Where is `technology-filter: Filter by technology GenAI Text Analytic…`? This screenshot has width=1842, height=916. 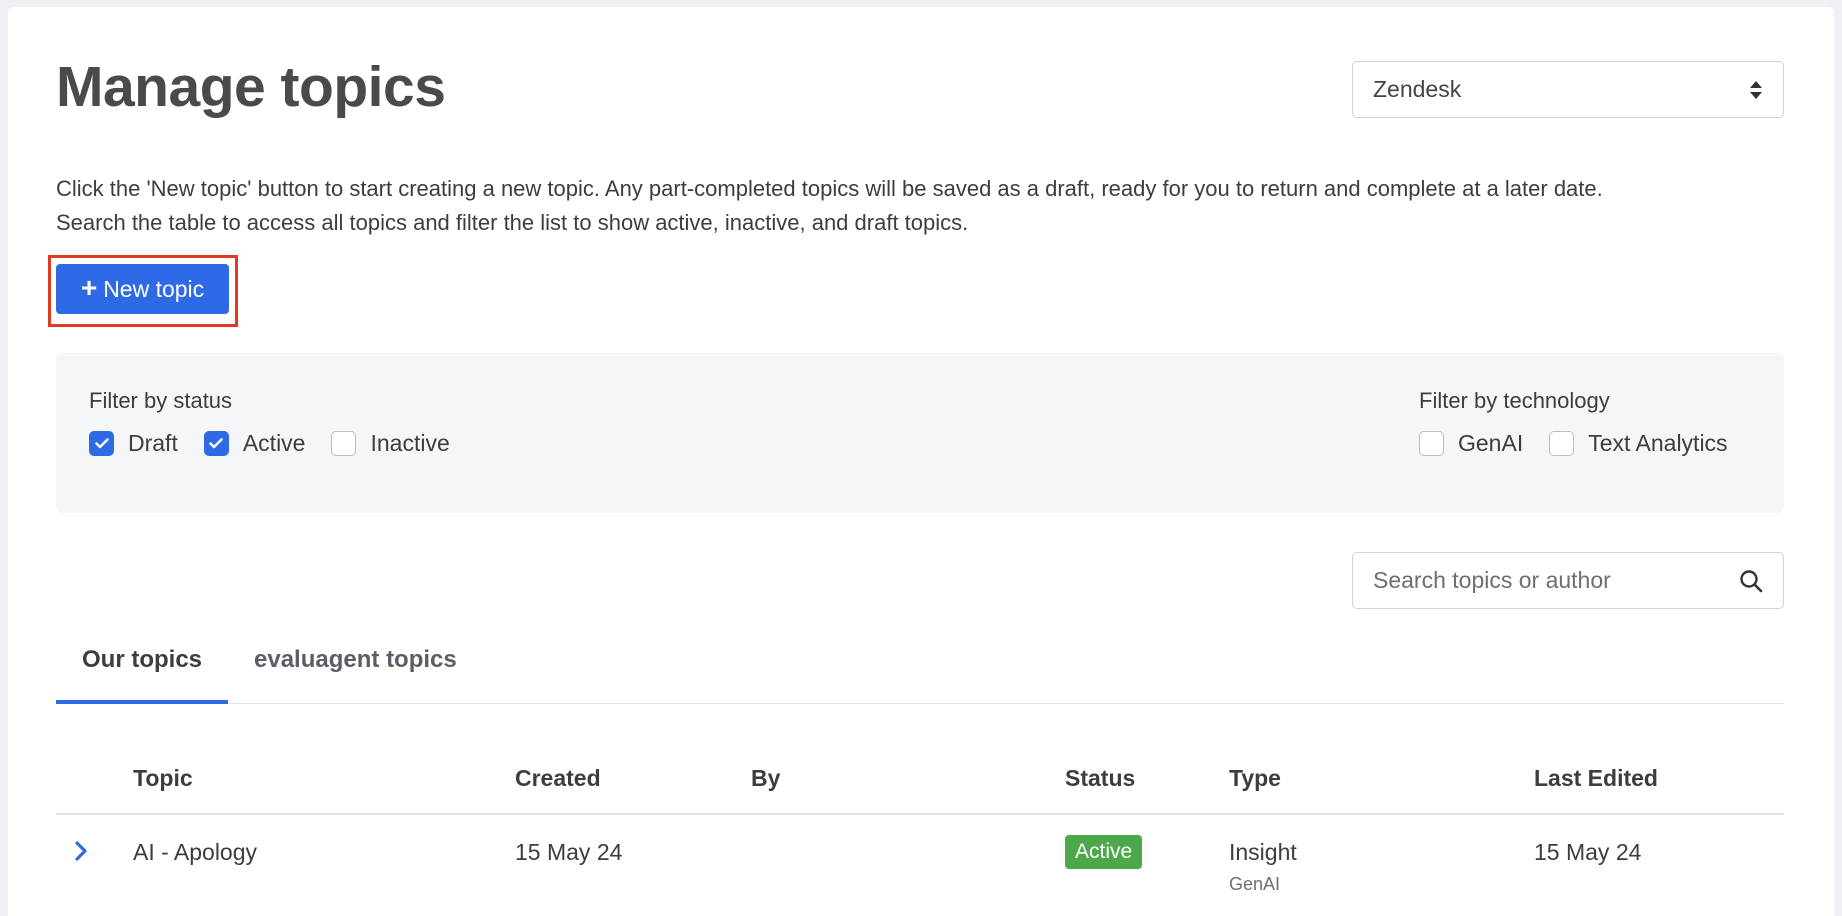
technology-filter: Filter by technology GenAI Text Analytic… is located at coordinates (1586, 422).